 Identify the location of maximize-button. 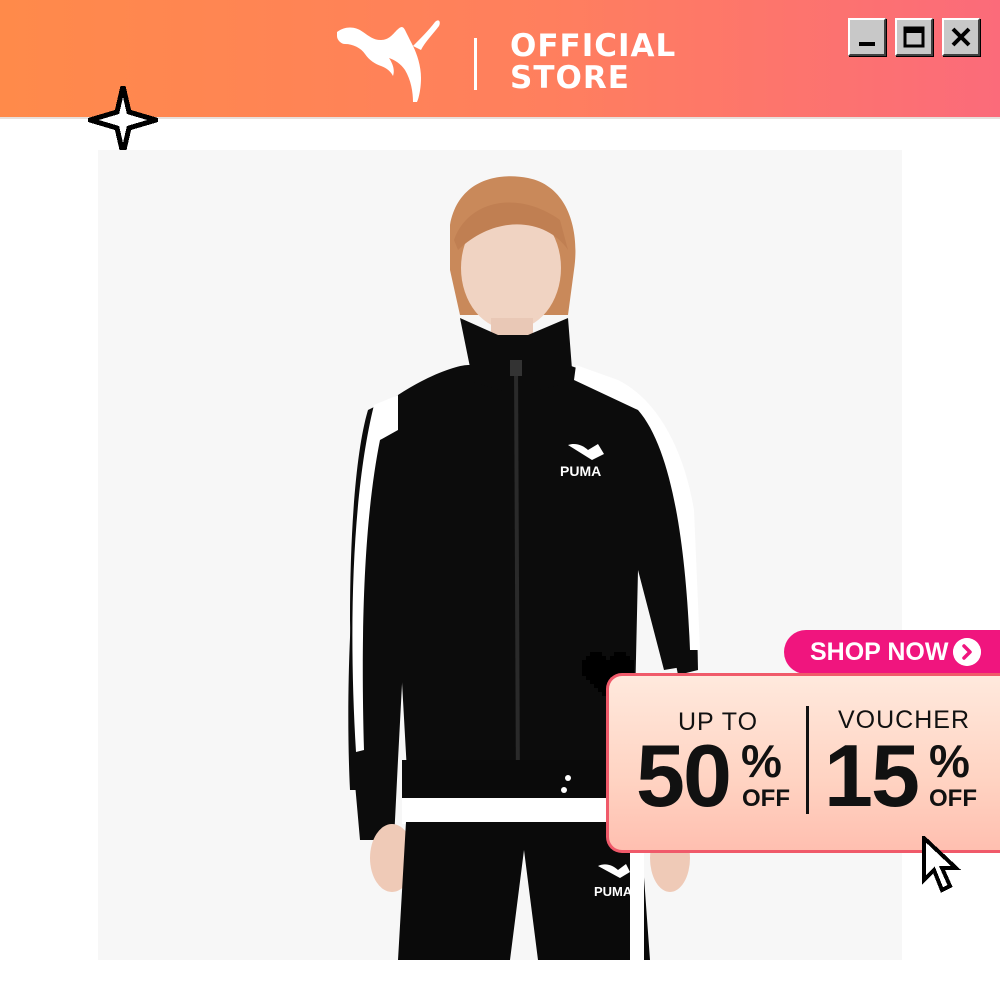
(914, 37).